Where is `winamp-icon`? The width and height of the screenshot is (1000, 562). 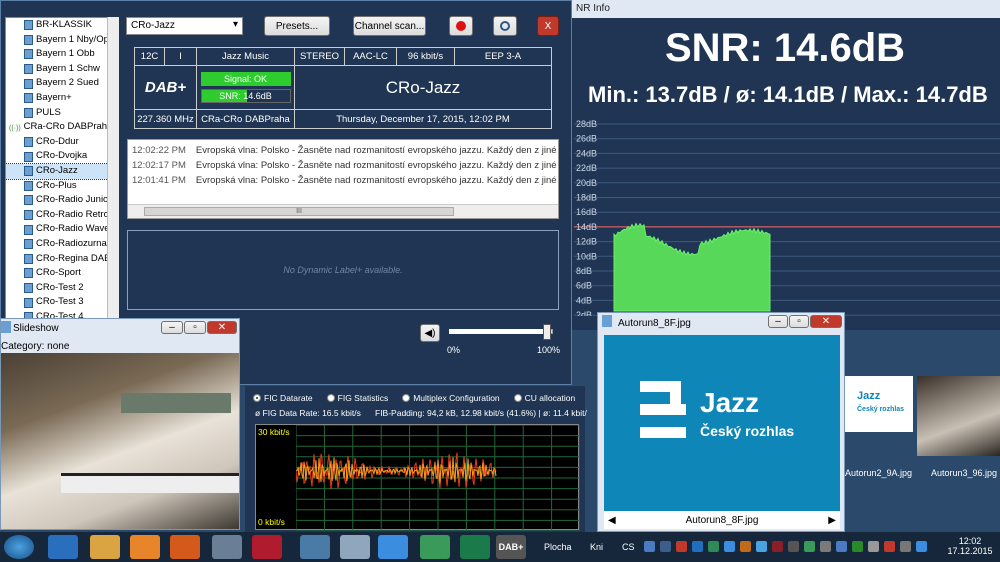 winamp-icon is located at coordinates (267, 547).